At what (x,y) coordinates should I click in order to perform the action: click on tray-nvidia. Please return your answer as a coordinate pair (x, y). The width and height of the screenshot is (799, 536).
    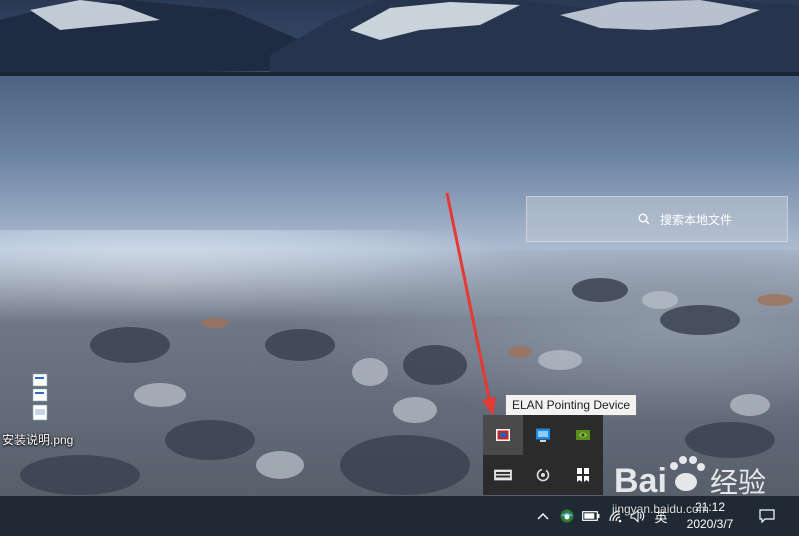
    Looking at the image, I should click on (583, 435).